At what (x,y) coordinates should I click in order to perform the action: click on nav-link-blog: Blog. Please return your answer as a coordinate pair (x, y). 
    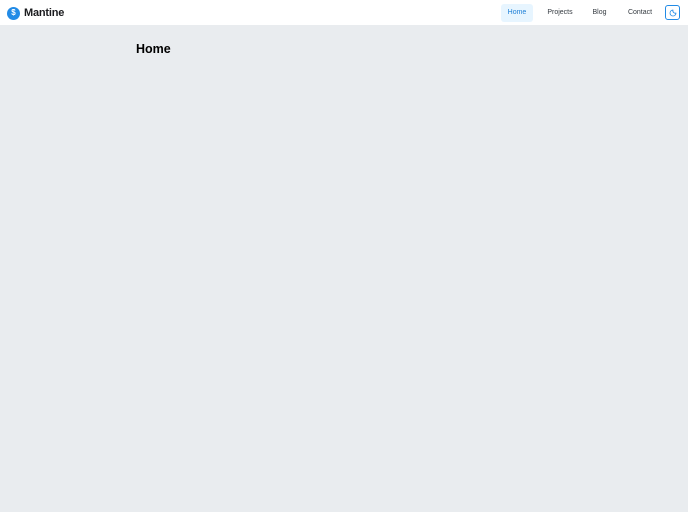
    Looking at the image, I should click on (599, 13).